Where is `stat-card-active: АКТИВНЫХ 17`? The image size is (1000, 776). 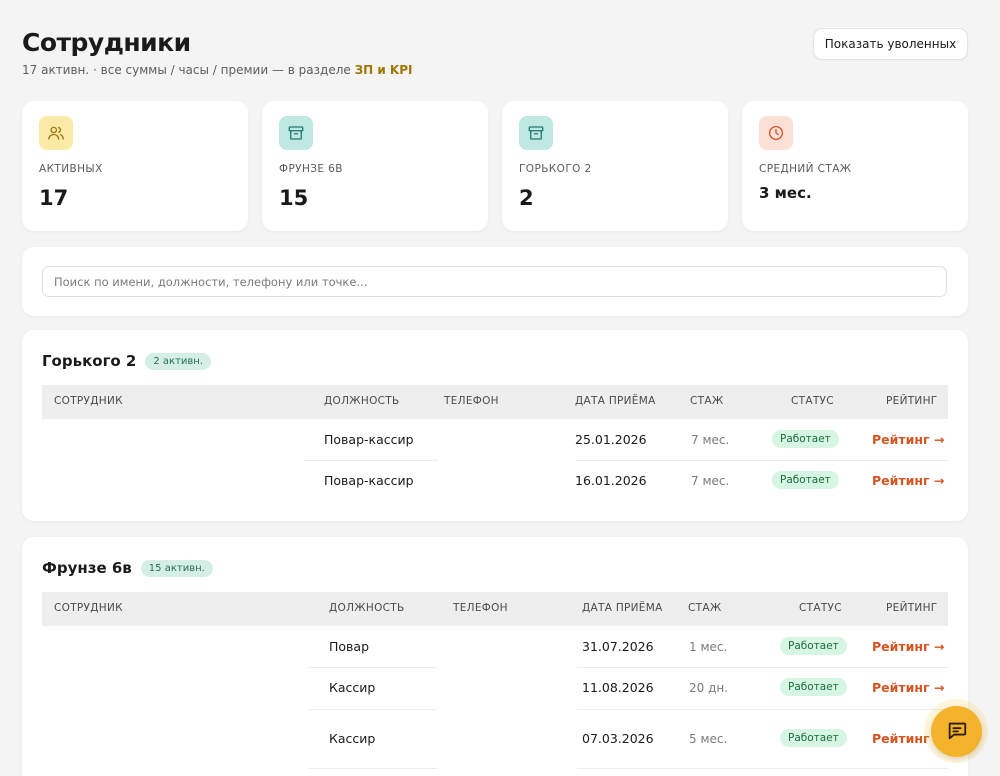
stat-card-active: АКТИВНЫХ 17 is located at coordinates (135, 166).